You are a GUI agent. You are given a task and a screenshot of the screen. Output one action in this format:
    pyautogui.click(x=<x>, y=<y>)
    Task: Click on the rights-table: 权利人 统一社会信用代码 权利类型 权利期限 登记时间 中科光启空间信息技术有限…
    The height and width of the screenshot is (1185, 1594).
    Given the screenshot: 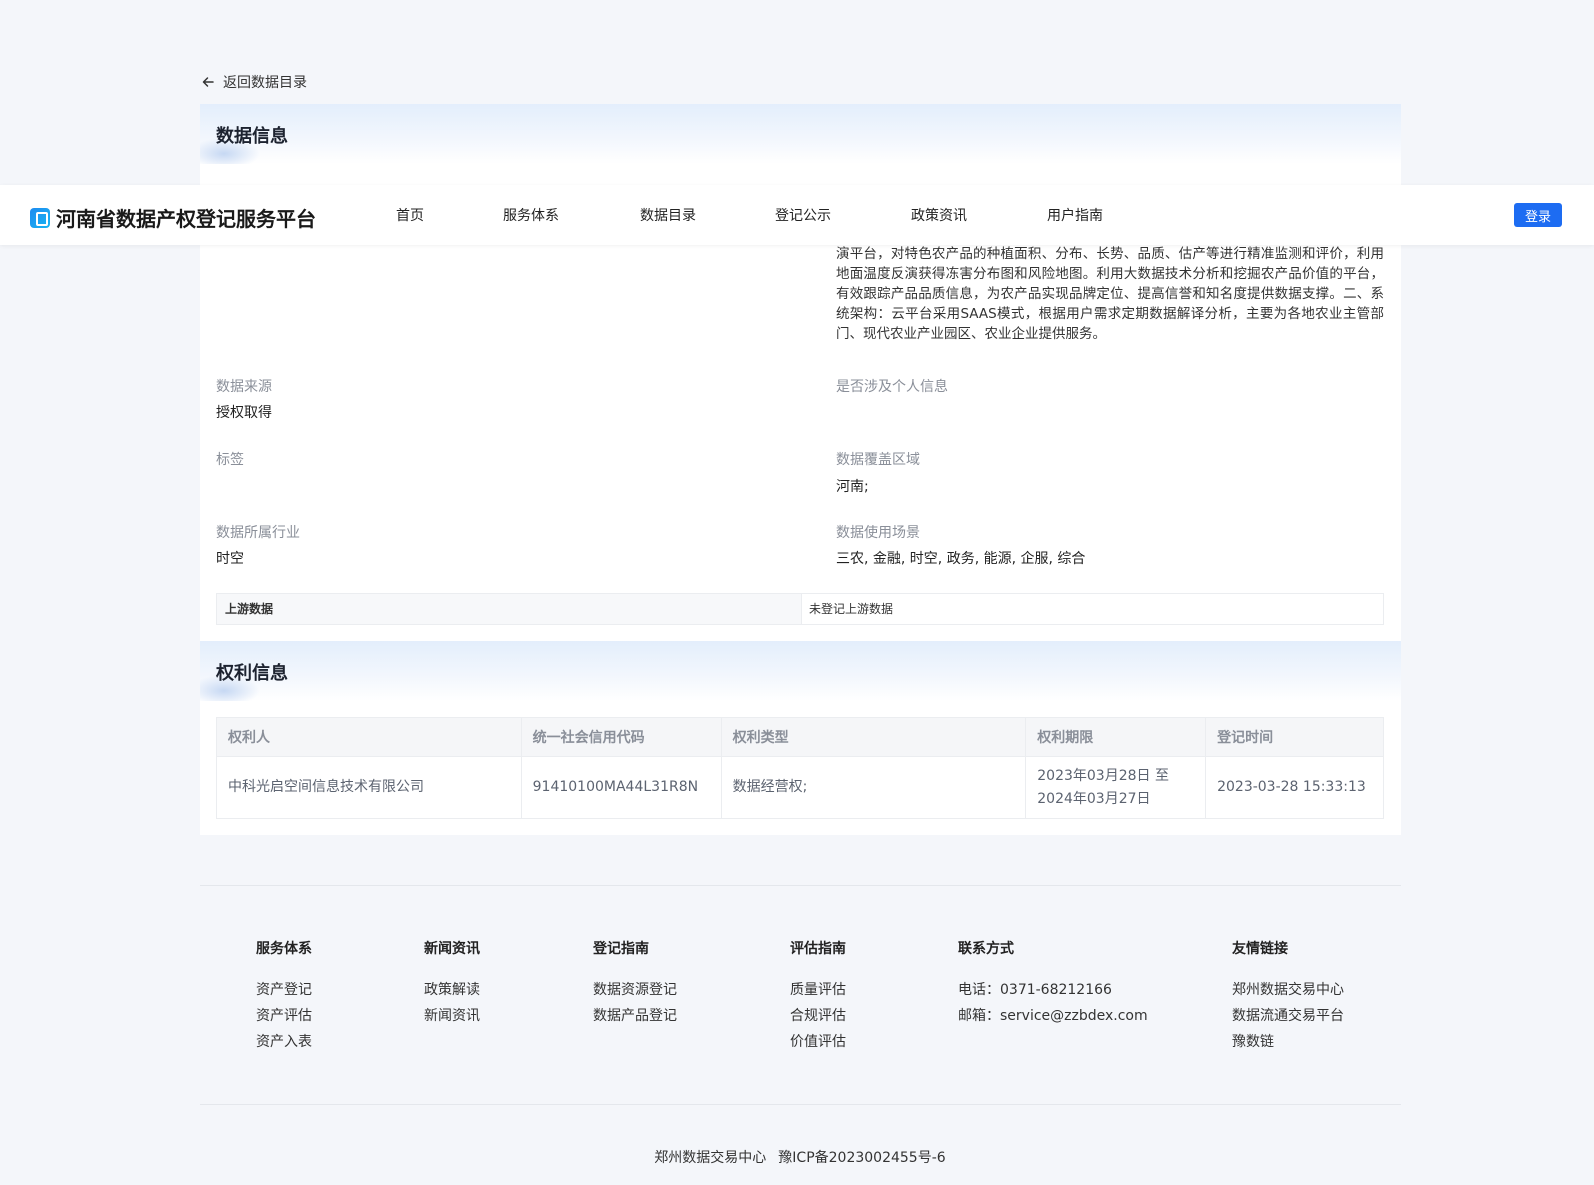 What is the action you would take?
    pyautogui.click(x=800, y=768)
    